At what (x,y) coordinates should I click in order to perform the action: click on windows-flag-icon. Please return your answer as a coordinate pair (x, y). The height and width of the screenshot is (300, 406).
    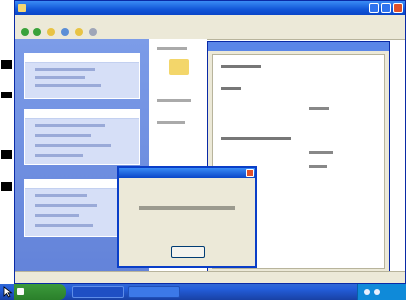
    Looking at the image, I should click on (20, 291).